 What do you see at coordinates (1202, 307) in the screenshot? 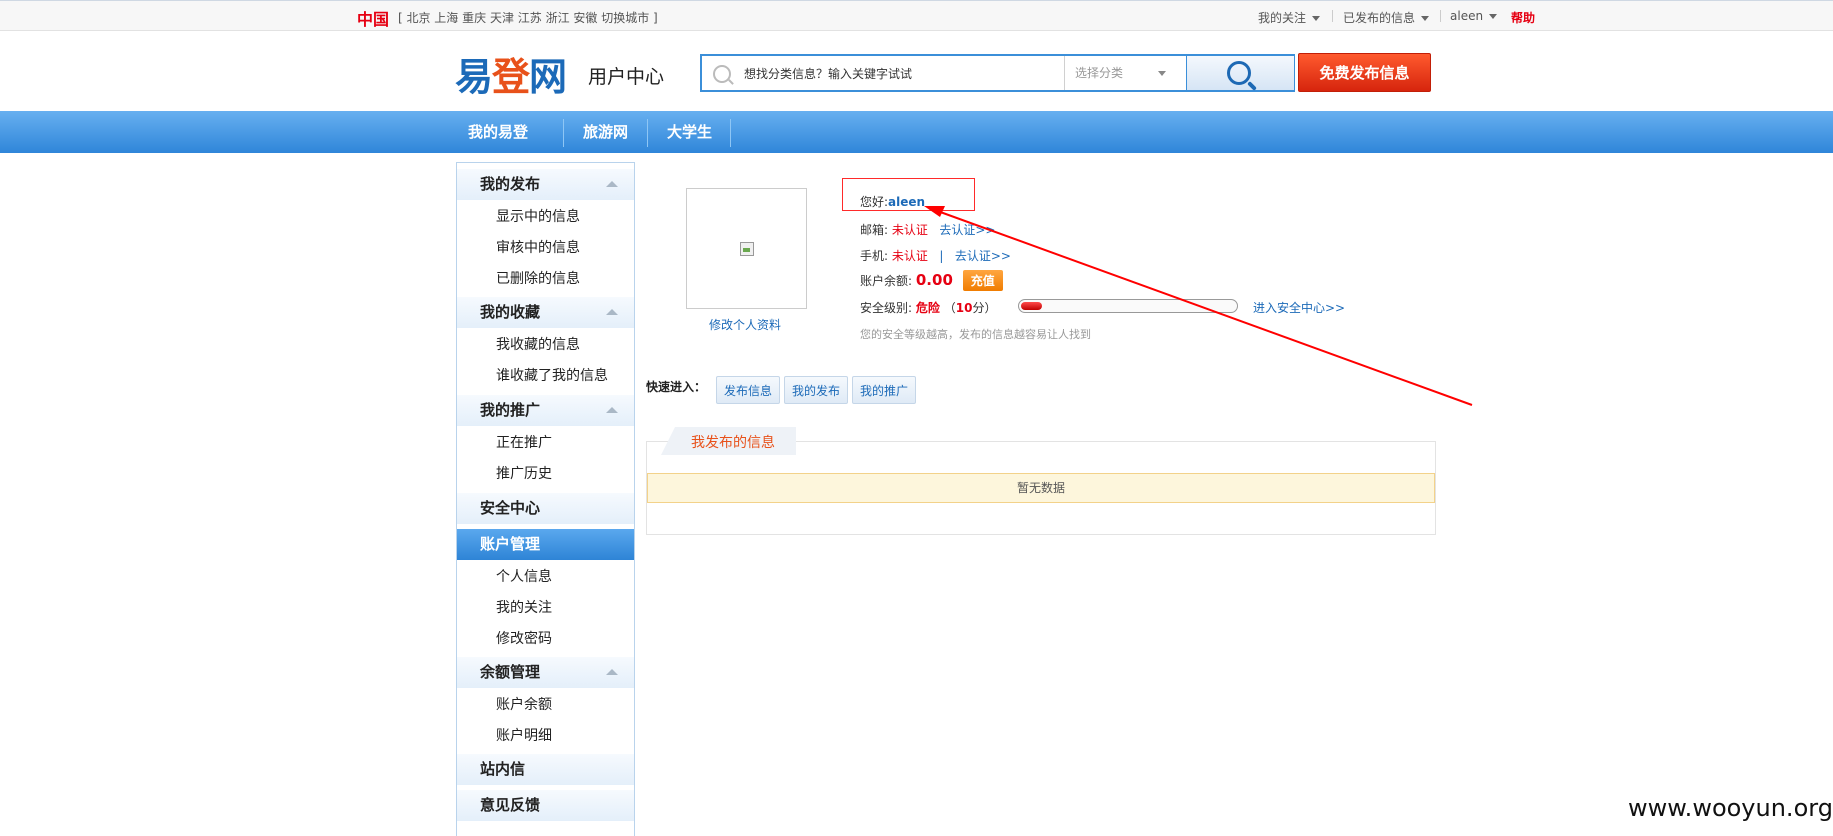
I see `arrow-shaft` at bounding box center [1202, 307].